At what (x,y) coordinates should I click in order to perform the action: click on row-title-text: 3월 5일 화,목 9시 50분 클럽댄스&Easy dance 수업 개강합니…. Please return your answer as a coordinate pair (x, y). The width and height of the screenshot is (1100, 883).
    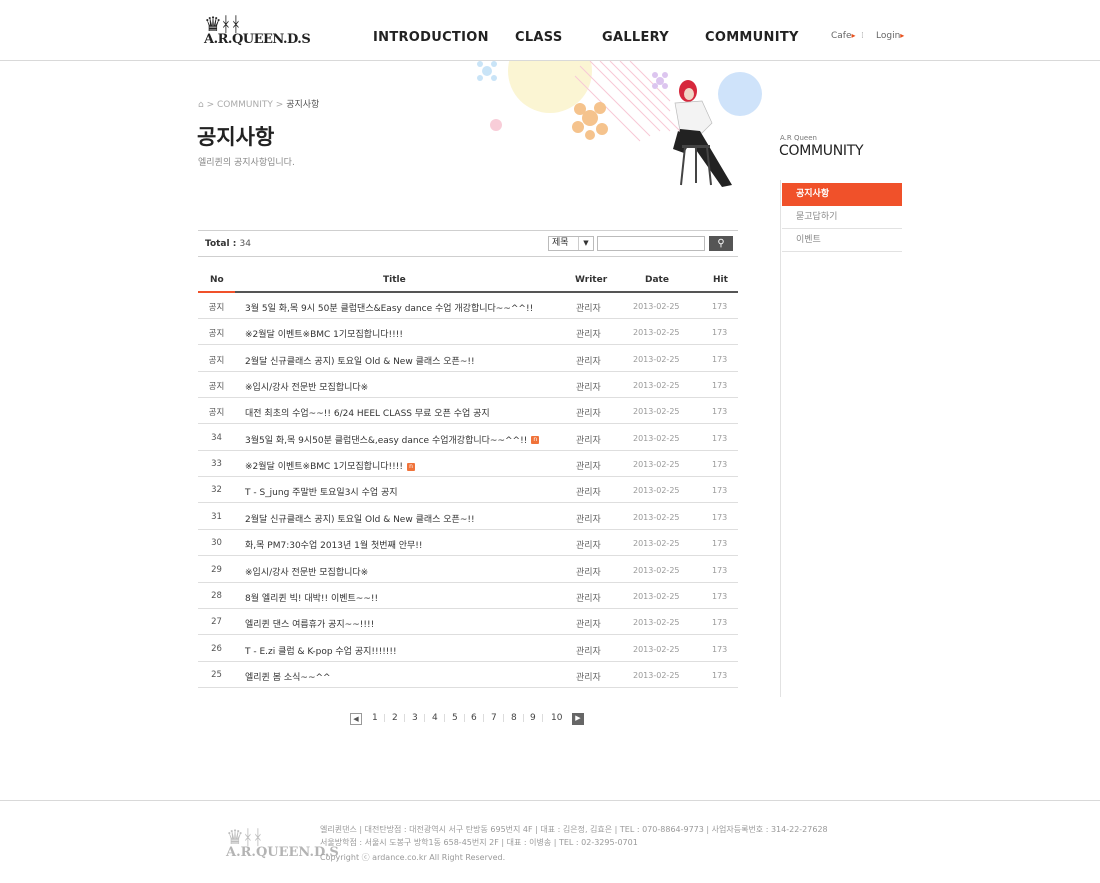
    Looking at the image, I should click on (389, 309).